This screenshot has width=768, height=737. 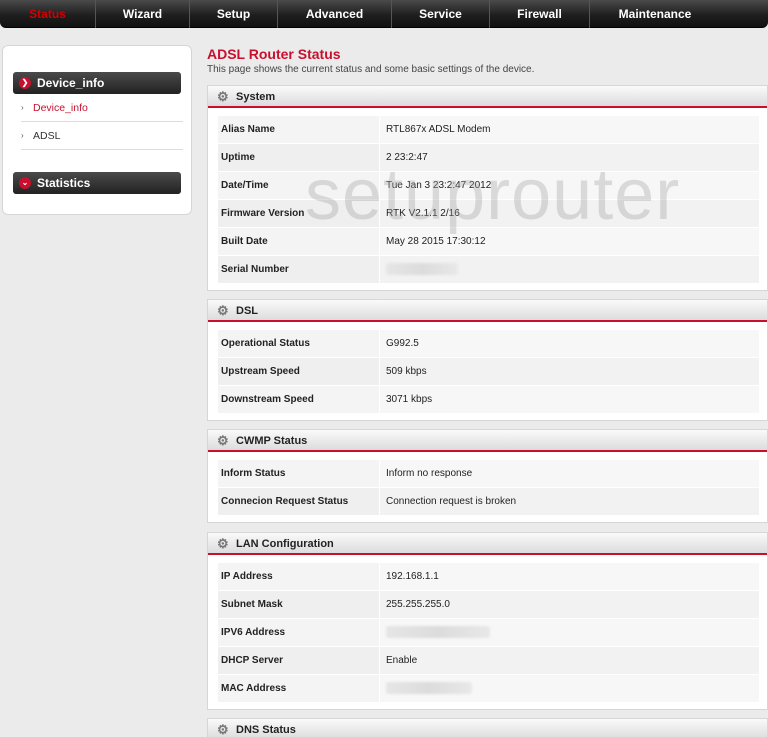 What do you see at coordinates (272, 441) in the screenshot?
I see `section-title: CWMP Status` at bounding box center [272, 441].